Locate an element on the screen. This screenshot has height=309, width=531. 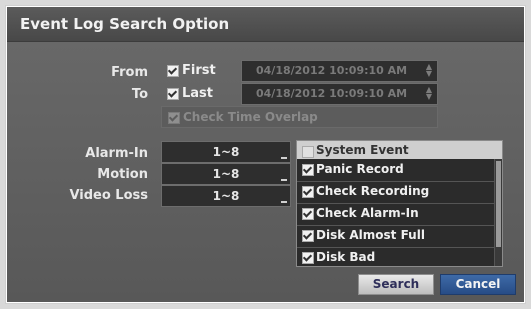
list-item-label: Disk Almost Full is located at coordinates (370, 235).